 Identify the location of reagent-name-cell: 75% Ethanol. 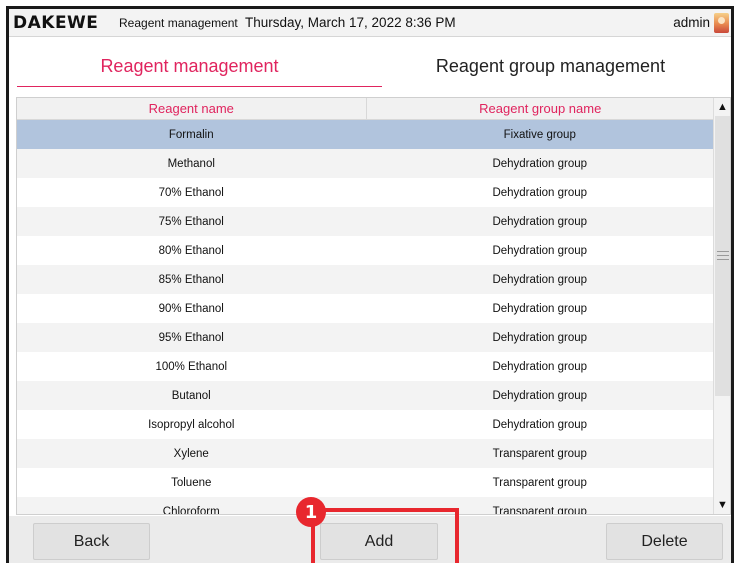
(191, 221).